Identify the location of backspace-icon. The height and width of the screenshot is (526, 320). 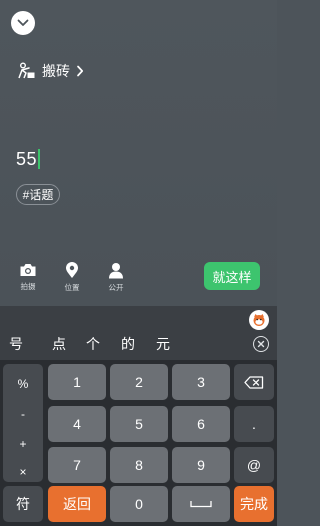
(254, 382).